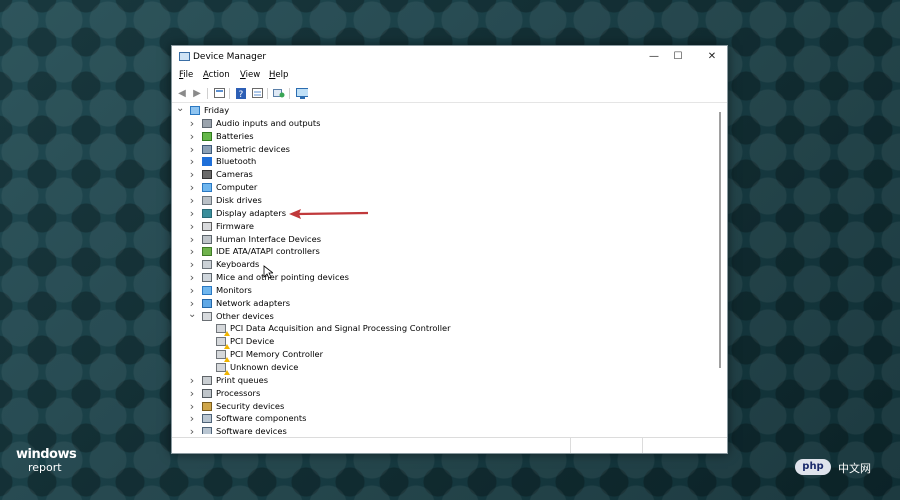  Describe the element at coordinates (438, 174) in the screenshot. I see `tree-item: › Cameras` at that location.